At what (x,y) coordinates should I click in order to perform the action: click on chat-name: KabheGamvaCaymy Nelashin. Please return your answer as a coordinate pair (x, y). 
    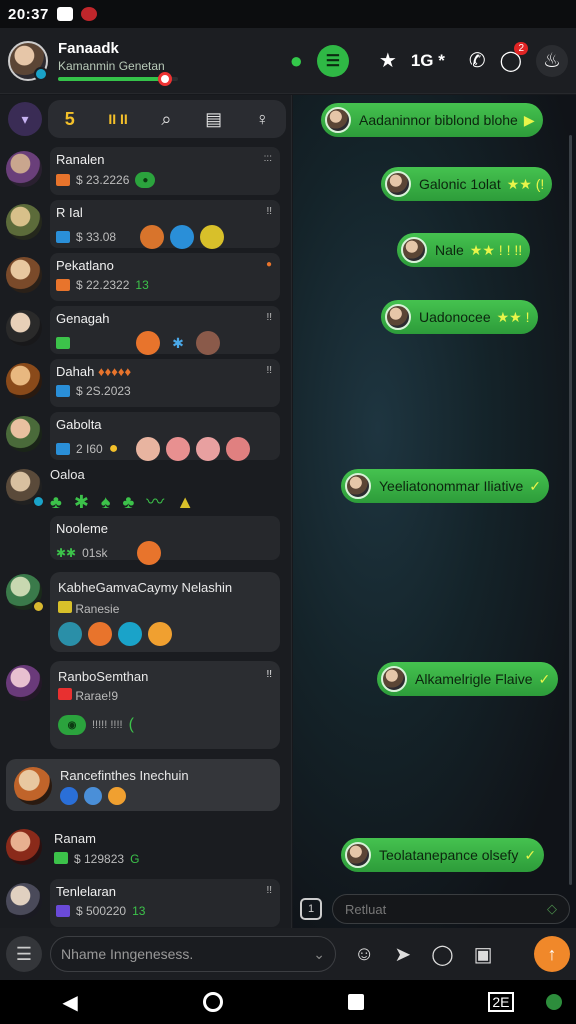
    Looking at the image, I should click on (145, 587).